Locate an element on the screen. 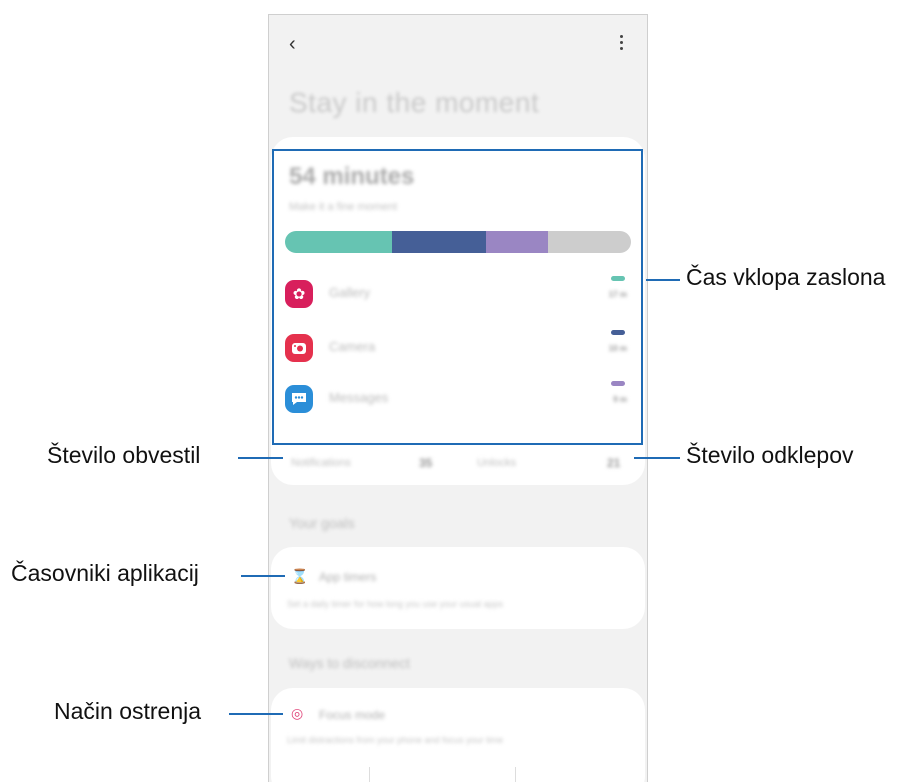  back-icon: ‹ is located at coordinates (292, 44).